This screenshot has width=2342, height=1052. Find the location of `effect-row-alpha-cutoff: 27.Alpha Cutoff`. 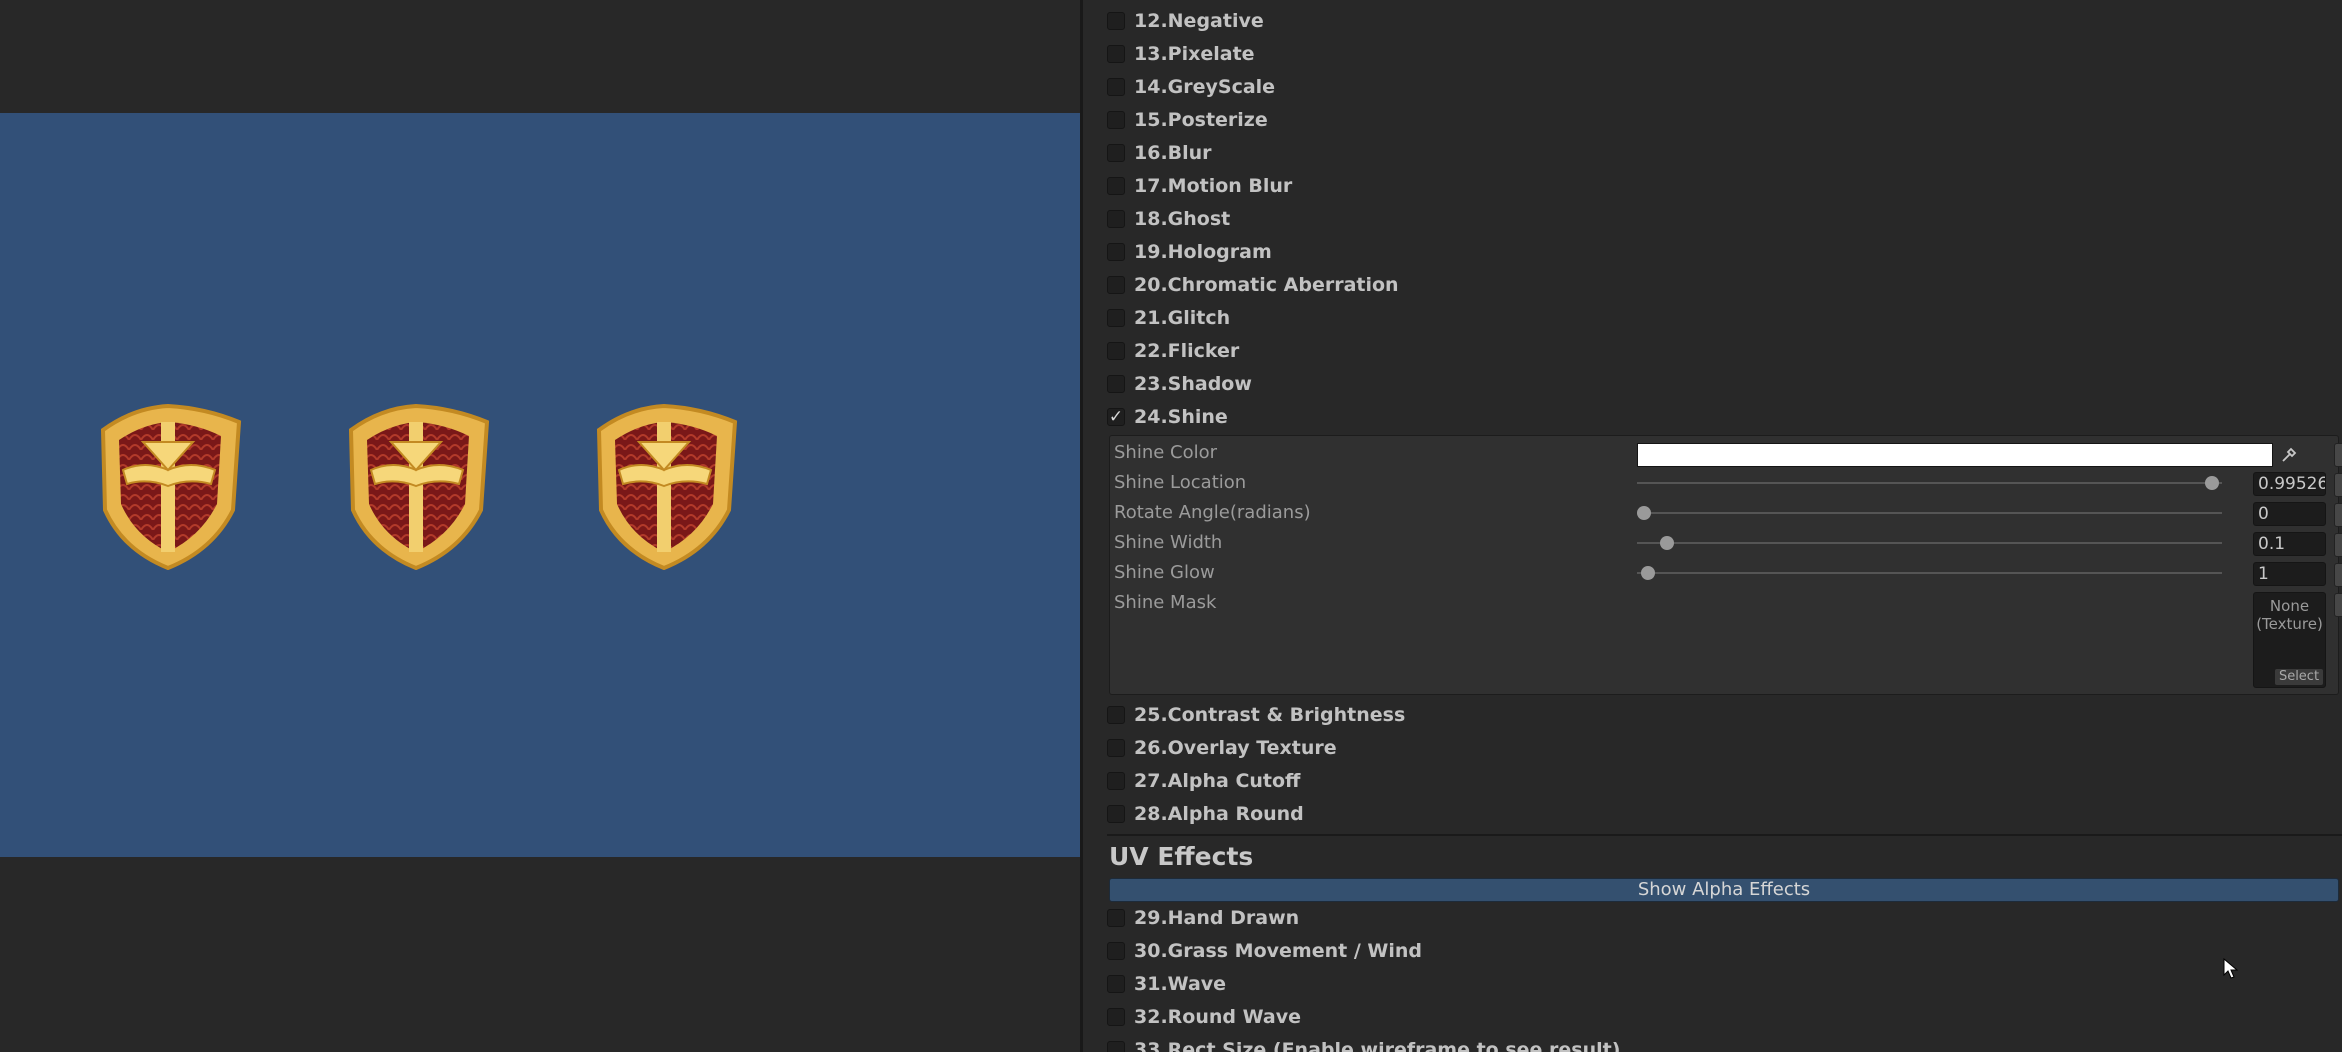

effect-row-alpha-cutoff: 27.Alpha Cutoff is located at coordinates (1203, 781).